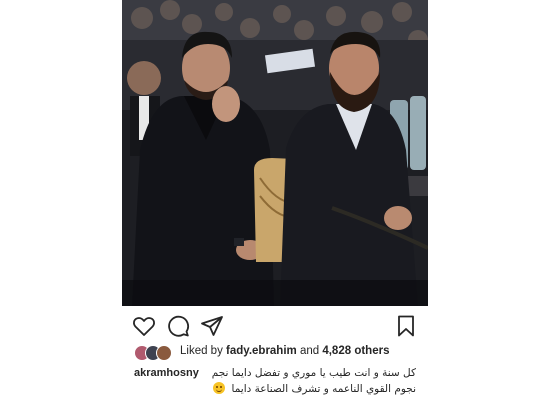 The image size is (550, 400). I want to click on likes-middle: and, so click(309, 351).